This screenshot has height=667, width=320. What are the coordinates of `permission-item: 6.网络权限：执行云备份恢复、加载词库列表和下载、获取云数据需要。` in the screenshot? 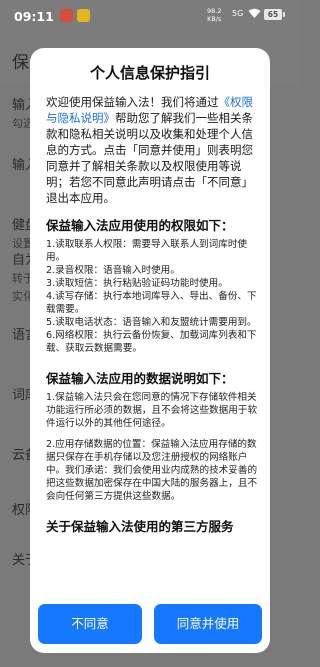 It's located at (151, 342).